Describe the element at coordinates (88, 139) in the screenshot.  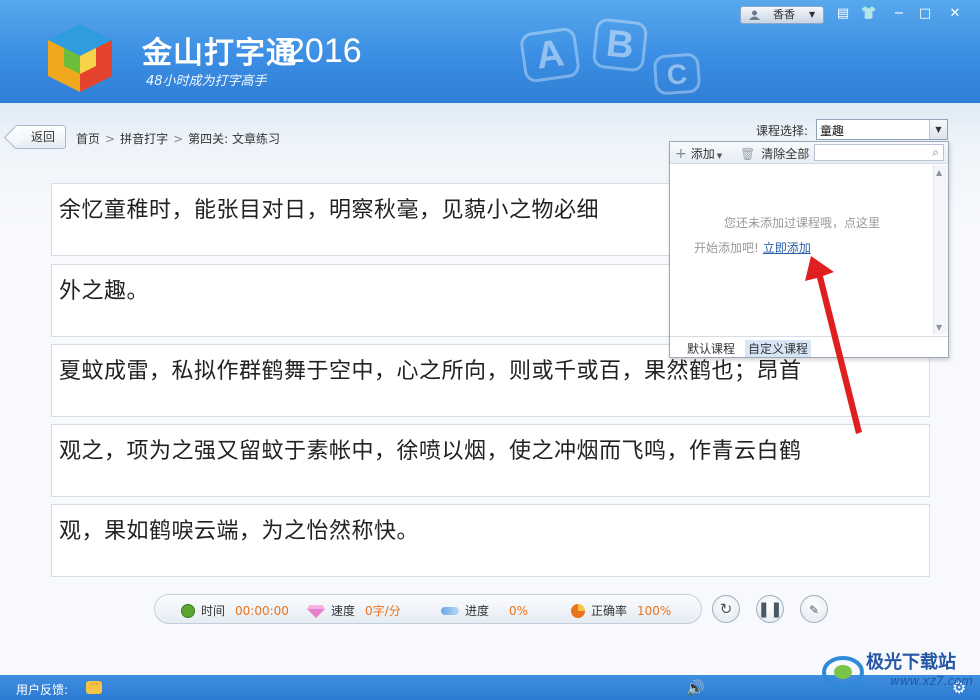
I see `breadcrumb-home: 首页` at that location.